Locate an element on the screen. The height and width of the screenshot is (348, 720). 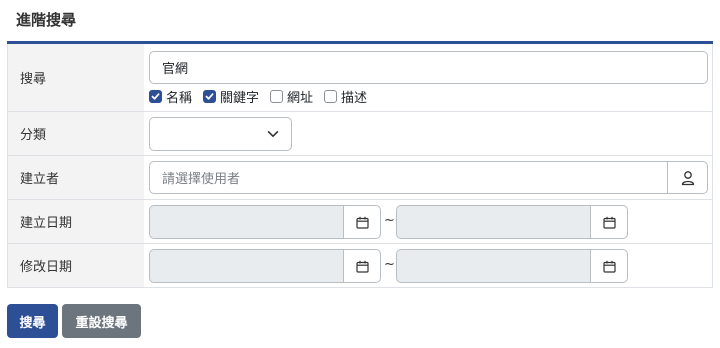
created-date-start-calendar-button is located at coordinates (362, 222).